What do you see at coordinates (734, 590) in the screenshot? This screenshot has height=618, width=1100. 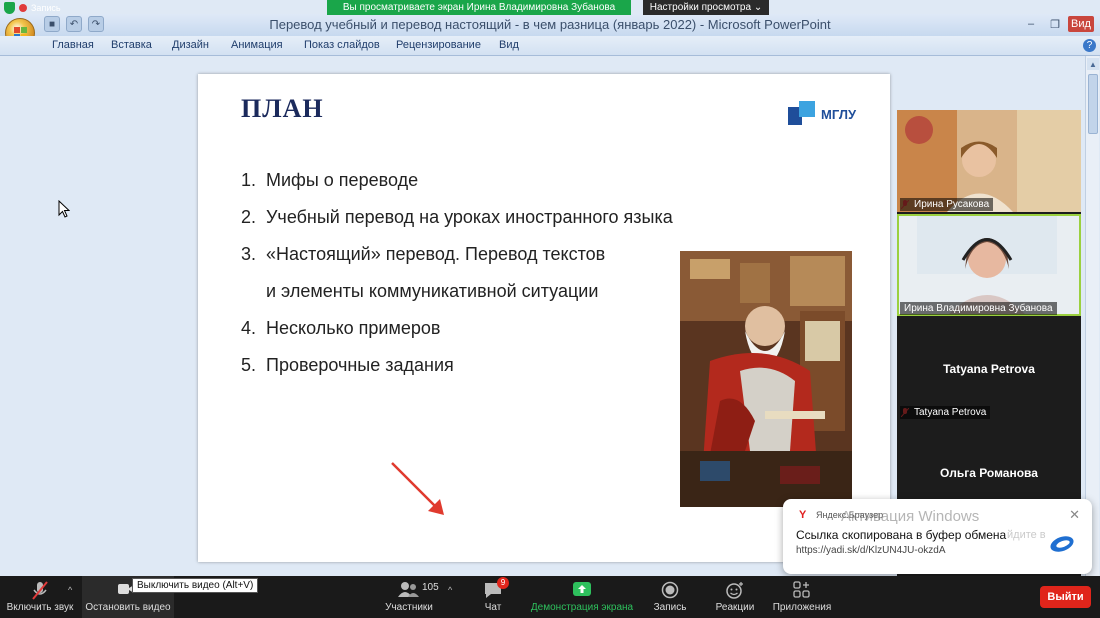 I see `reactions-icon` at bounding box center [734, 590].